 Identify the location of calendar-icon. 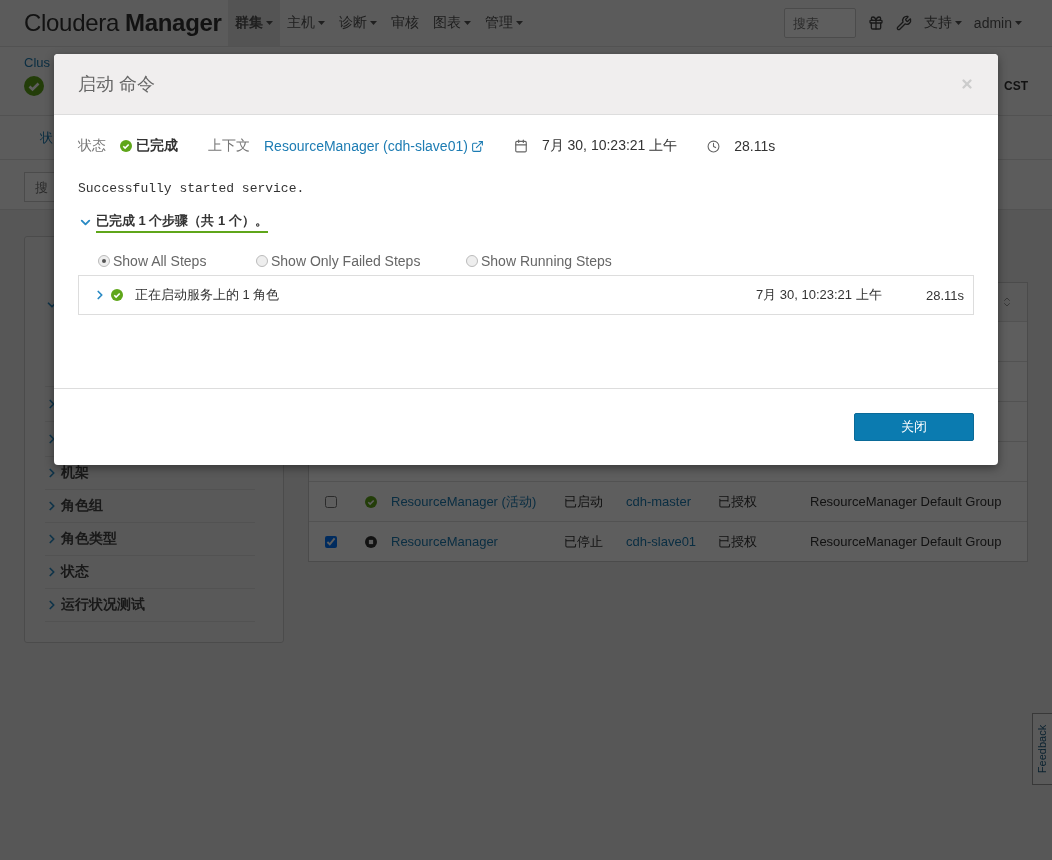
(520, 146).